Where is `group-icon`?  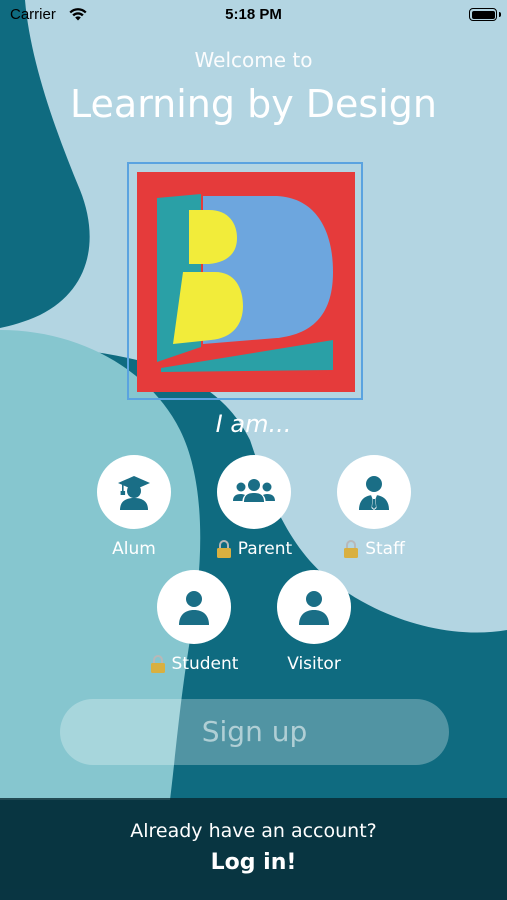
group-icon is located at coordinates (254, 490).